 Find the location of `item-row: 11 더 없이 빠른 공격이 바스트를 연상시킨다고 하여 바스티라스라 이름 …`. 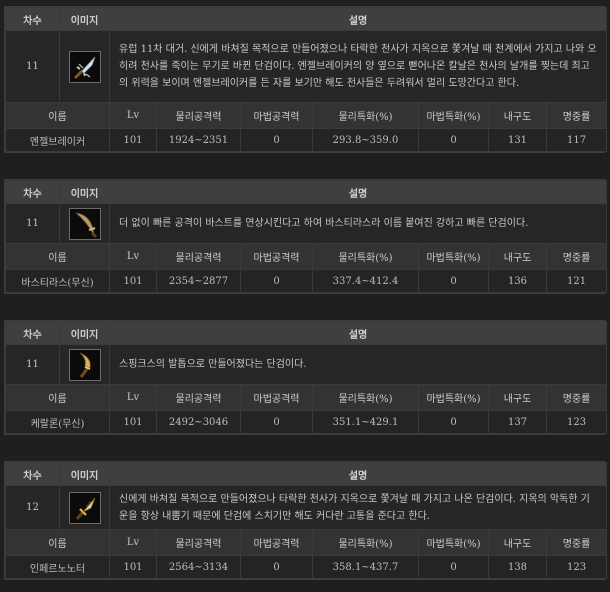

item-row: 11 더 없이 빠른 공격이 바스트를 연상시킨다고 하여 바스티라스라 이름 … is located at coordinates (306, 223).